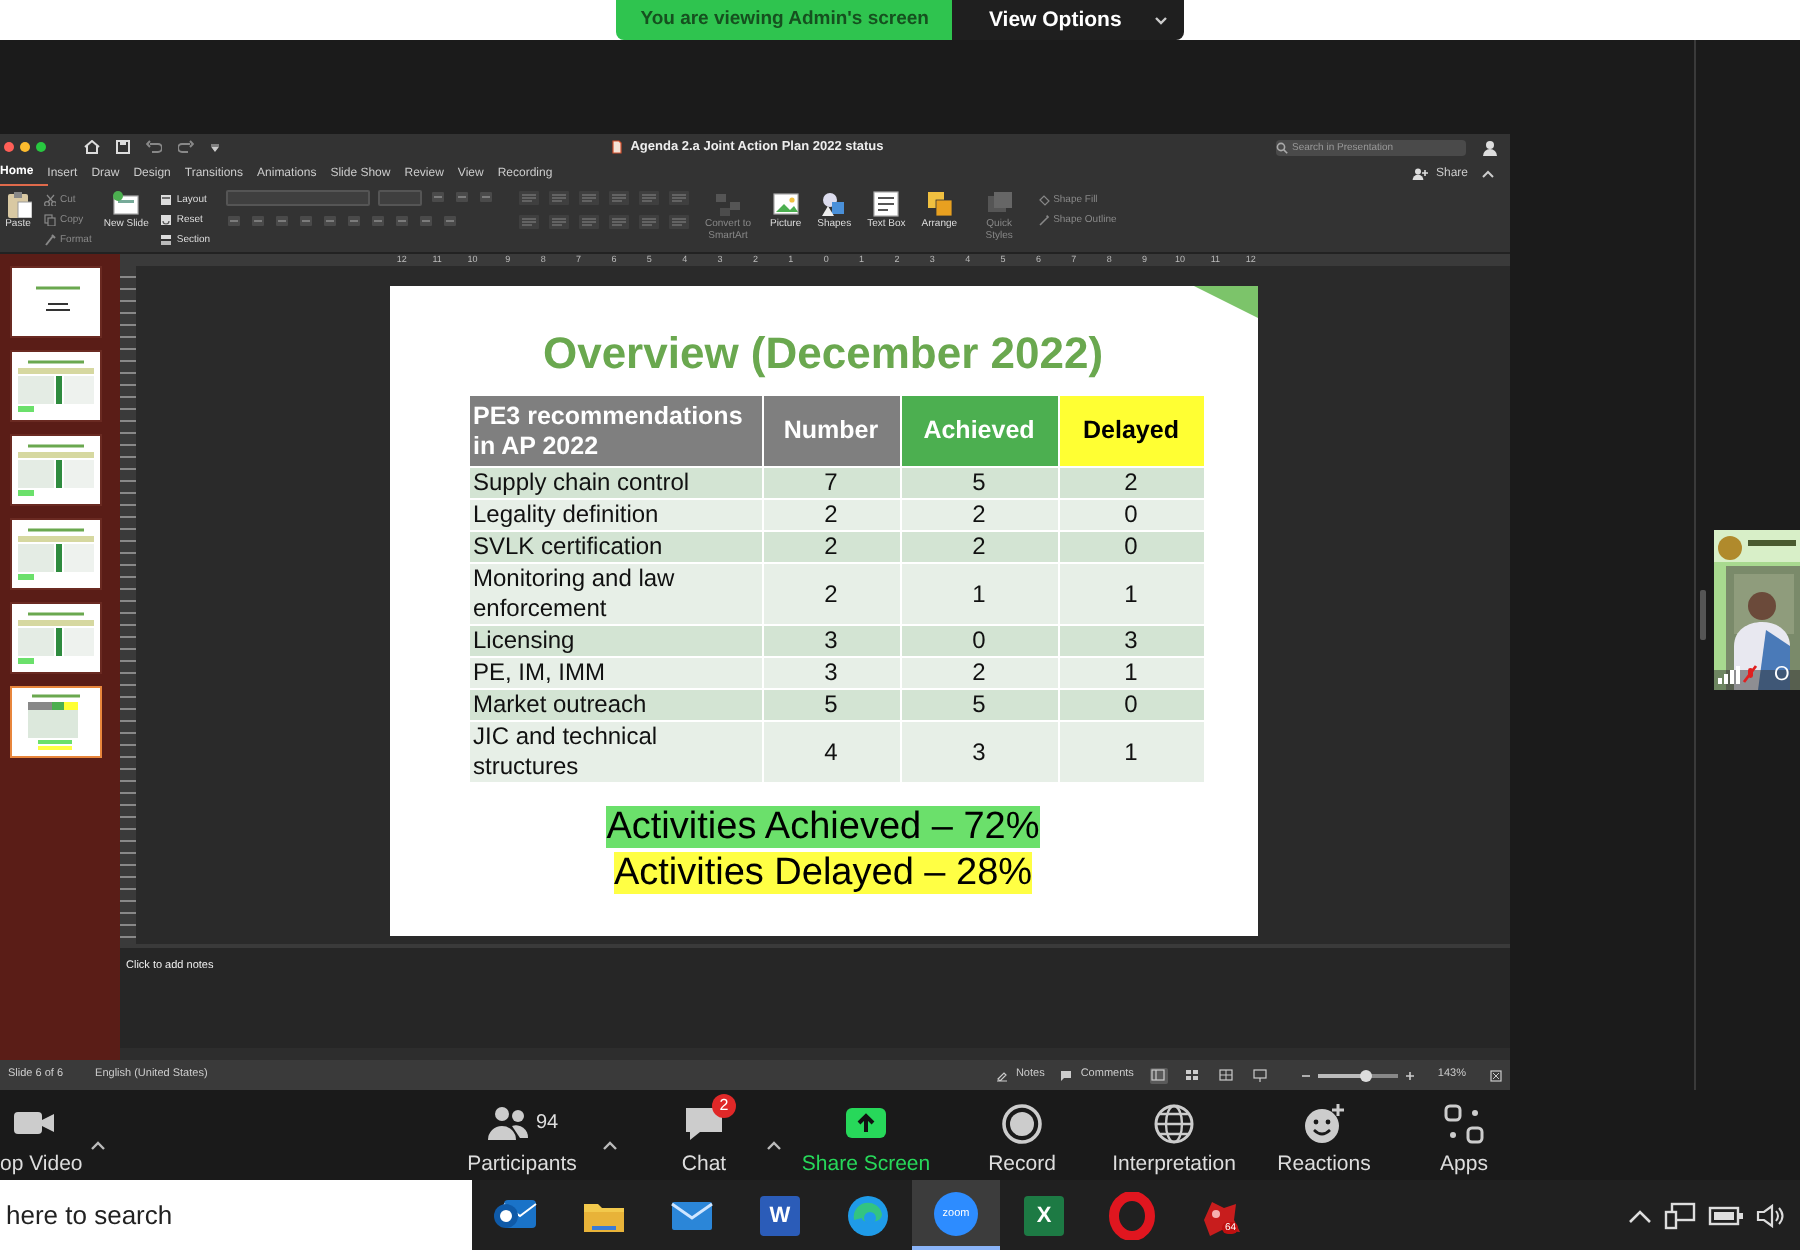 This screenshot has height=1250, width=1800. What do you see at coordinates (1365, 1075) in the screenshot?
I see `slider-thumb` at bounding box center [1365, 1075].